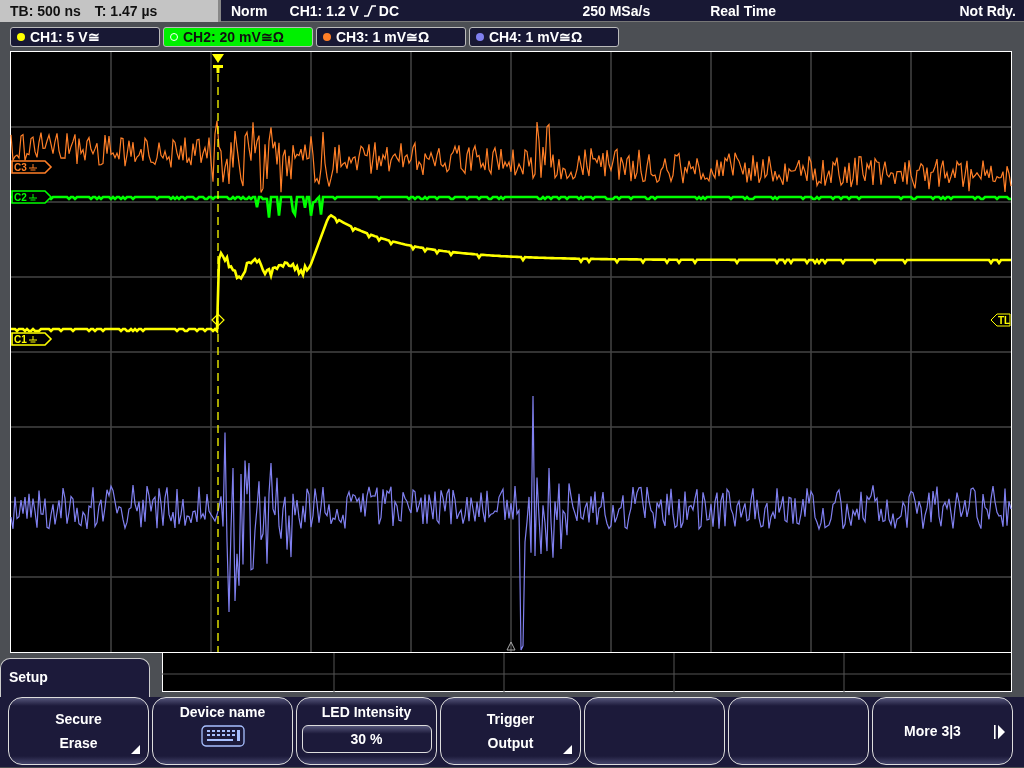 Image resolution: width=1024 pixels, height=768 pixels. Describe the element at coordinates (32, 197) in the screenshot. I see `channel-marker: C2` at that location.